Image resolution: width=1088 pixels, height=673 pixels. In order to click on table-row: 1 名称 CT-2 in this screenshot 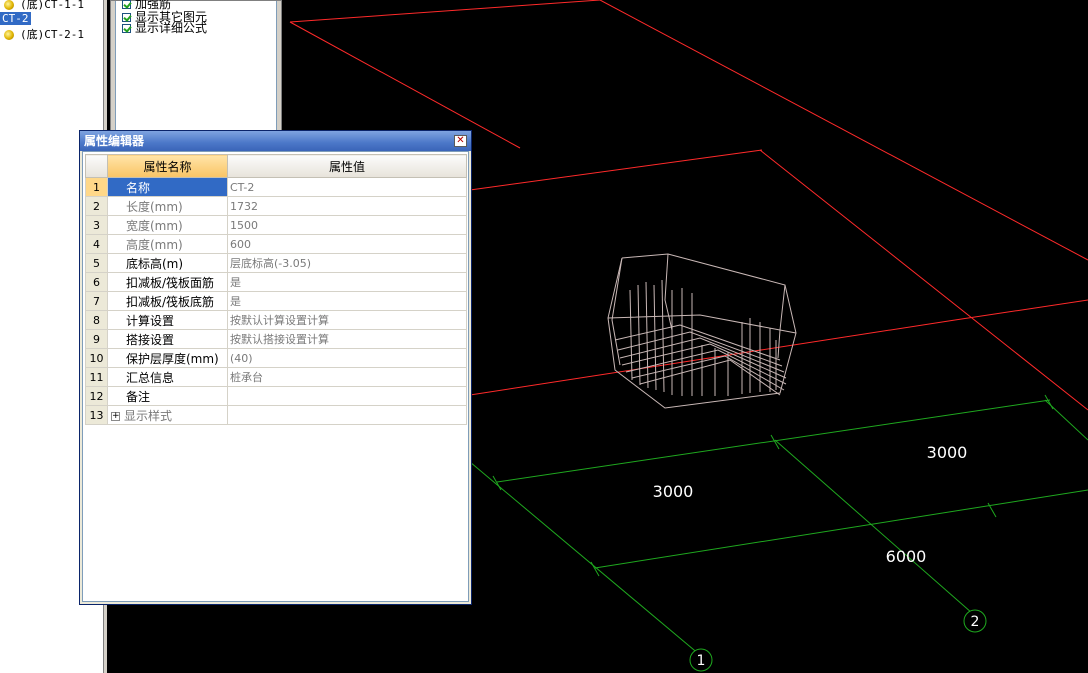, I will do `click(276, 187)`.